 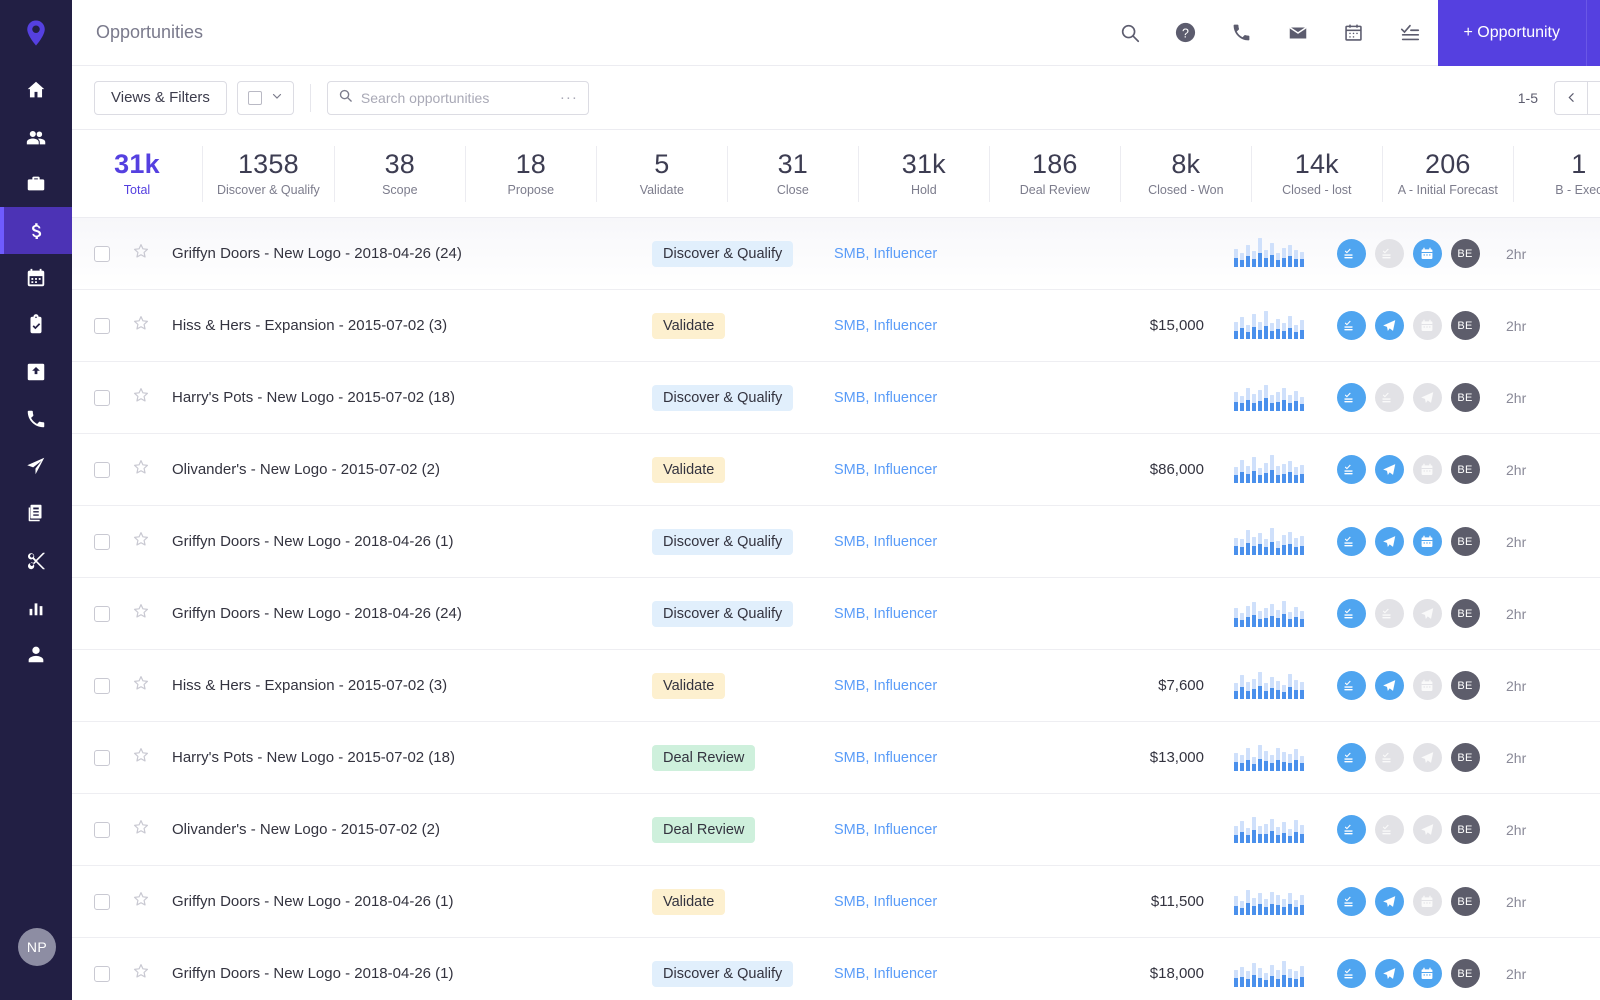 What do you see at coordinates (36, 371) in the screenshot?
I see `sidebar-item-inbox` at bounding box center [36, 371].